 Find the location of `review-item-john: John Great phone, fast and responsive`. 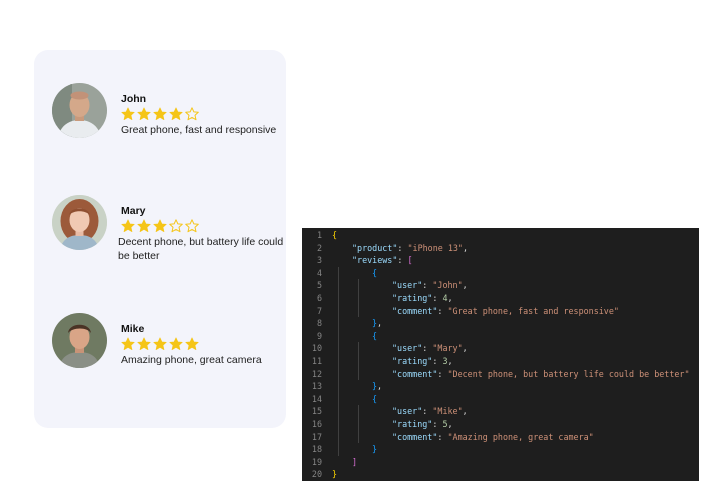

review-item-john: John Great phone, fast and responsive is located at coordinates (160, 113).